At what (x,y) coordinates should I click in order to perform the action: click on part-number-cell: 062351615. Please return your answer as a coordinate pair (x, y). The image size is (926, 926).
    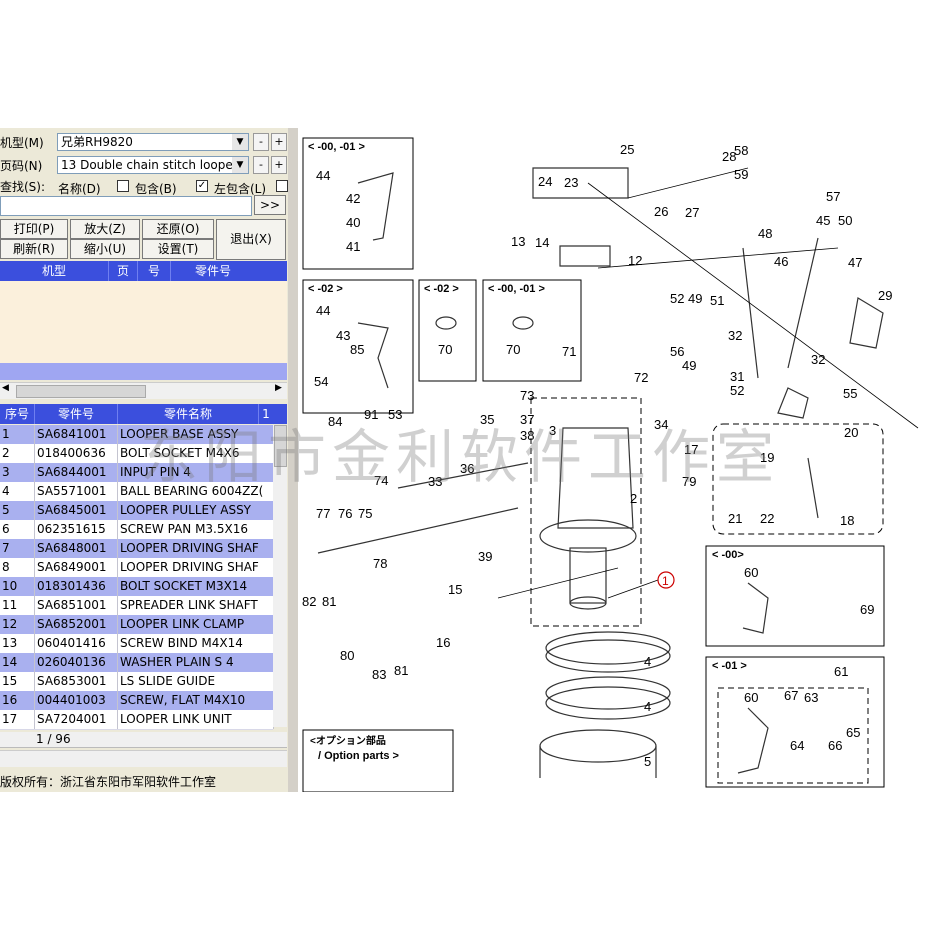
    Looking at the image, I should click on (77, 529).